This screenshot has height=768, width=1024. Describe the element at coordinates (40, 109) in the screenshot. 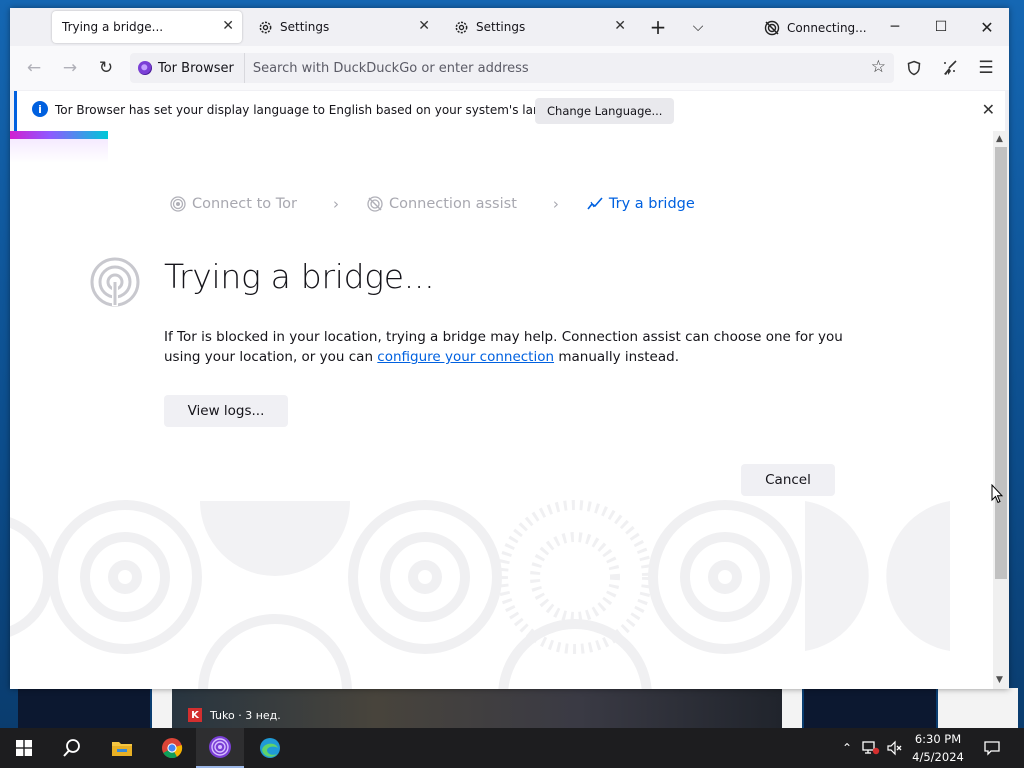

I see `info-icon: i` at that location.